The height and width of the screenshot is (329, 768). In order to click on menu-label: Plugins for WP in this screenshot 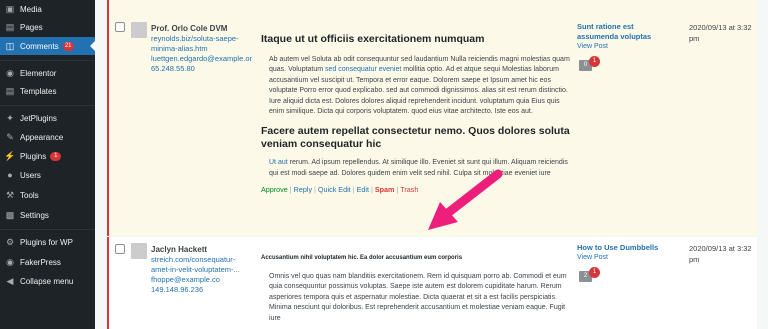, I will do `click(46, 242)`.